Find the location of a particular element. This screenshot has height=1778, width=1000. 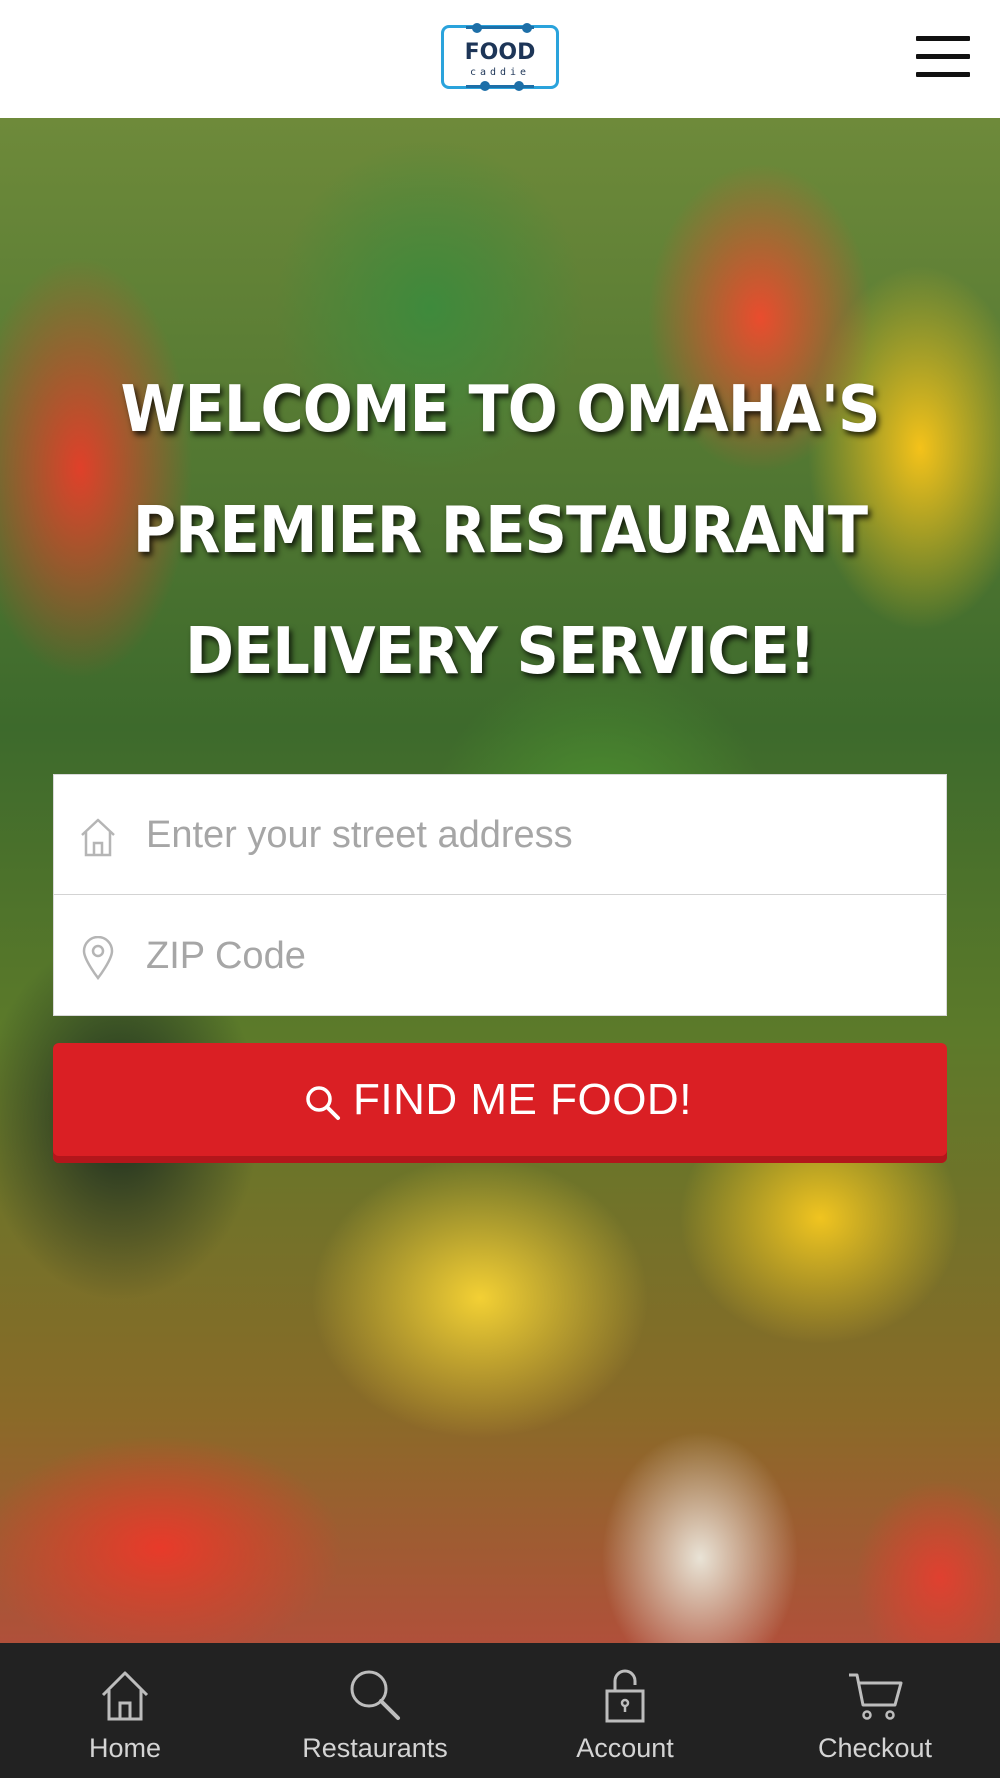

address-form is located at coordinates (500, 895).